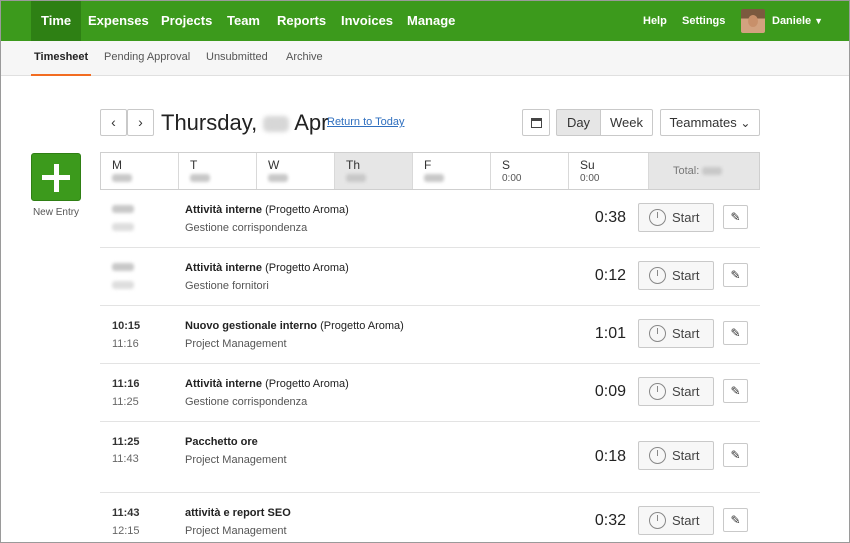 The image size is (850, 543). Describe the element at coordinates (610, 520) in the screenshot. I see `entry-duration: 0:32` at that location.